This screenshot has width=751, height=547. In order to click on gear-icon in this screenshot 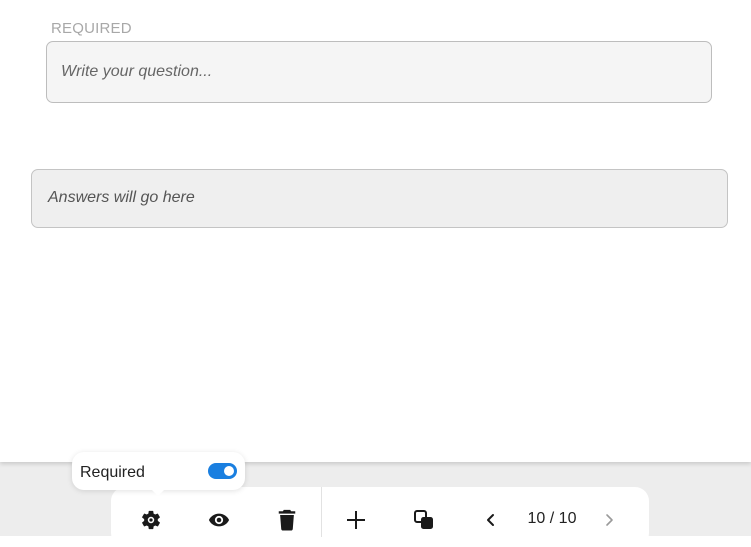, I will do `click(151, 520)`.